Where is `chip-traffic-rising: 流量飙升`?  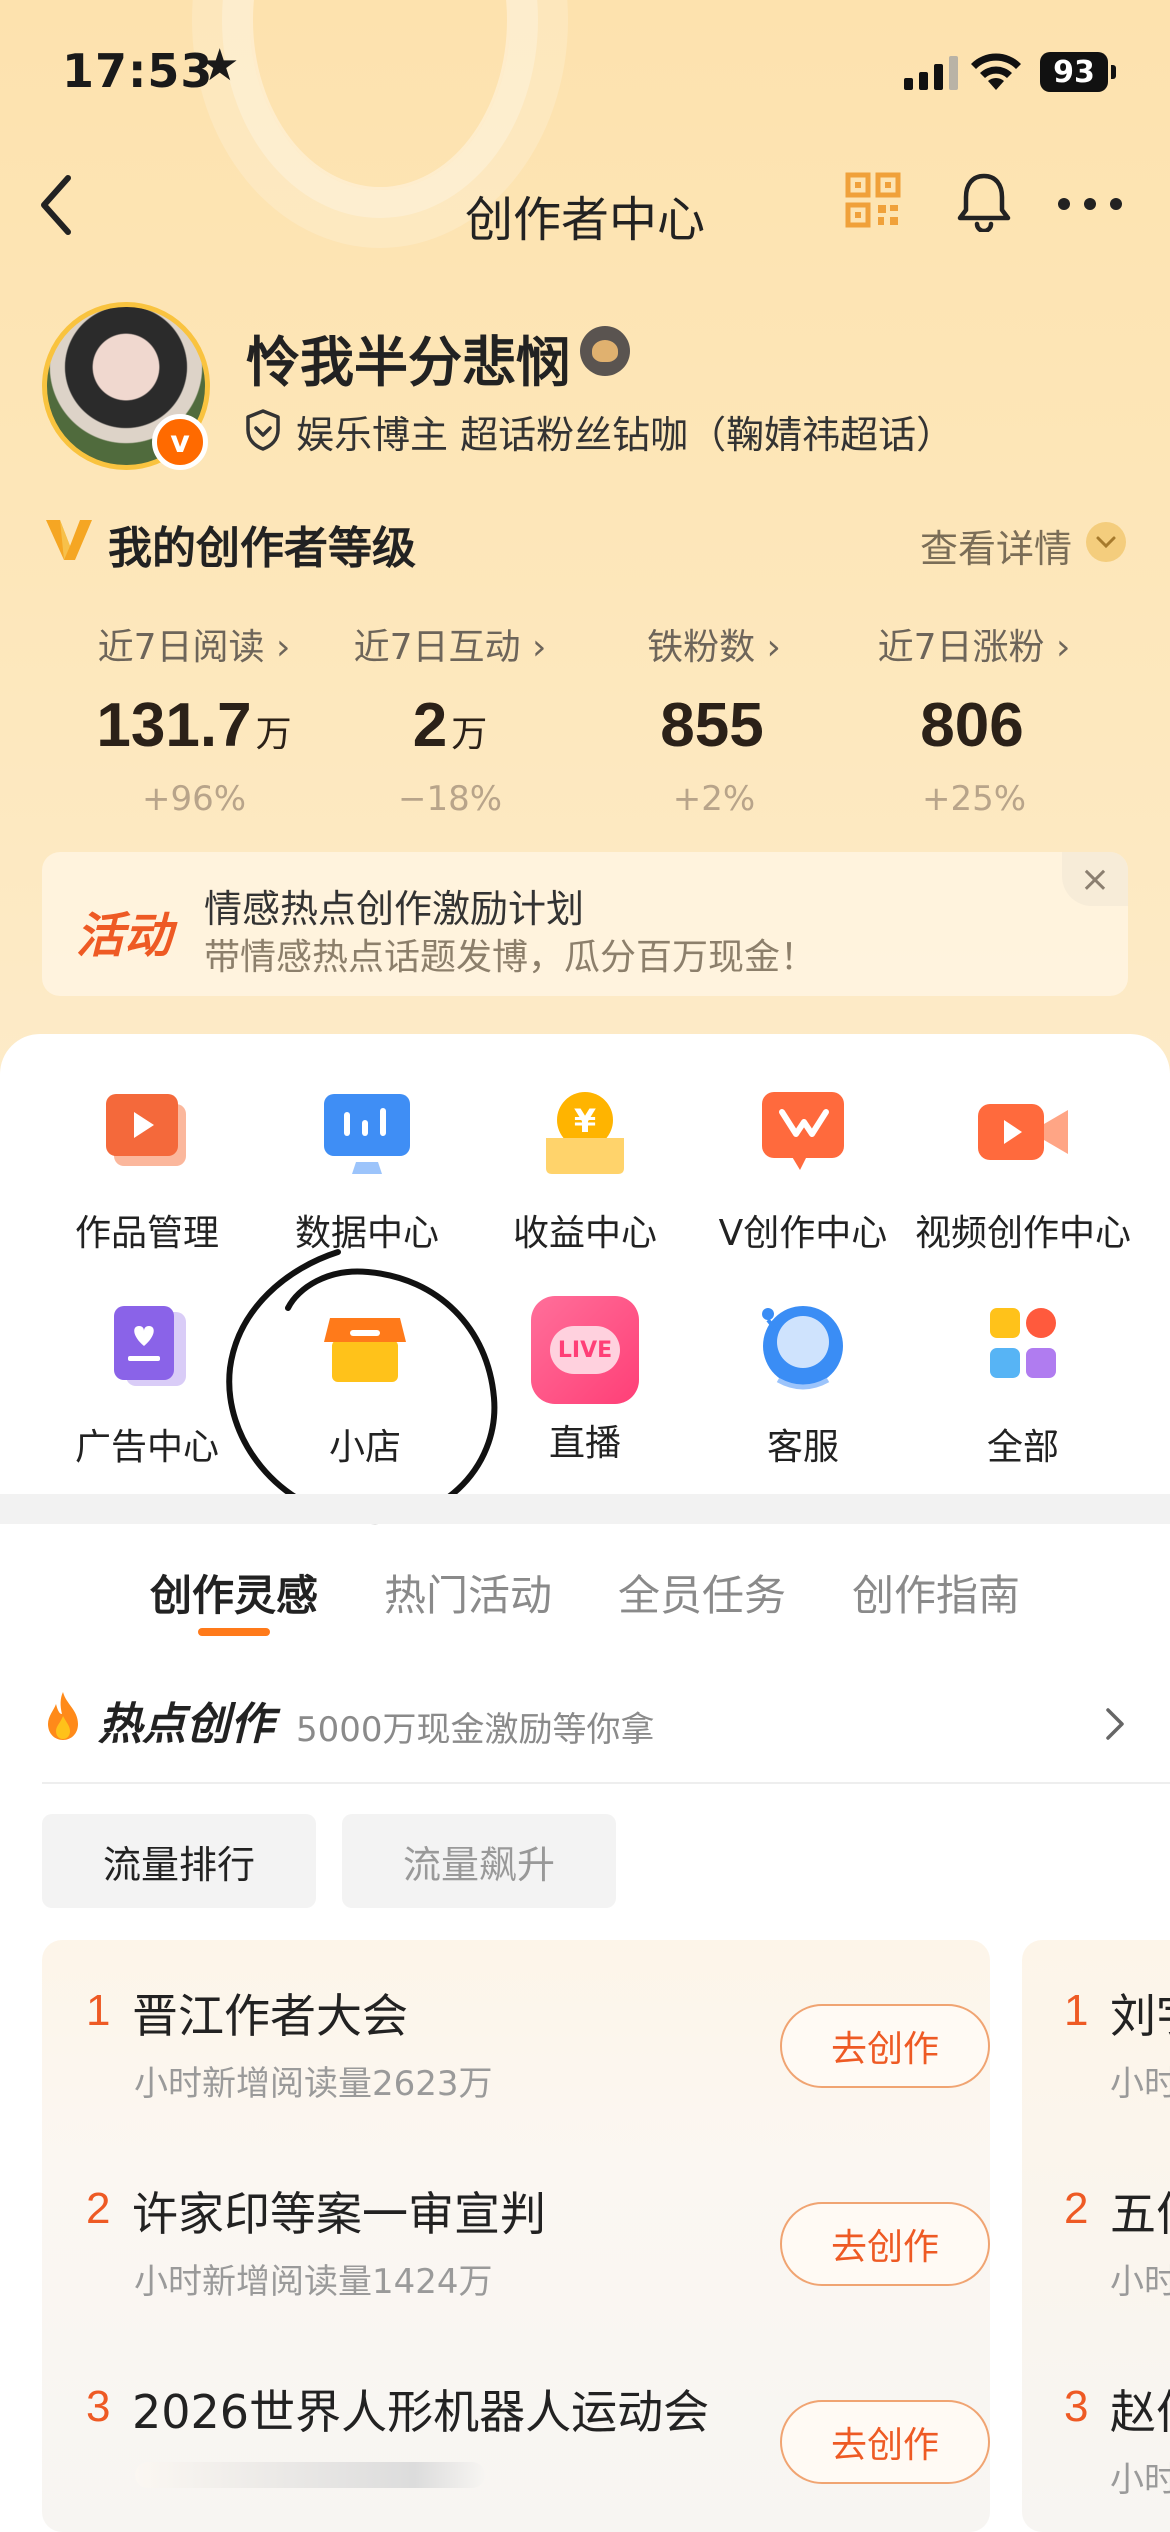
chip-traffic-rising: 流量飙升 is located at coordinates (479, 1861).